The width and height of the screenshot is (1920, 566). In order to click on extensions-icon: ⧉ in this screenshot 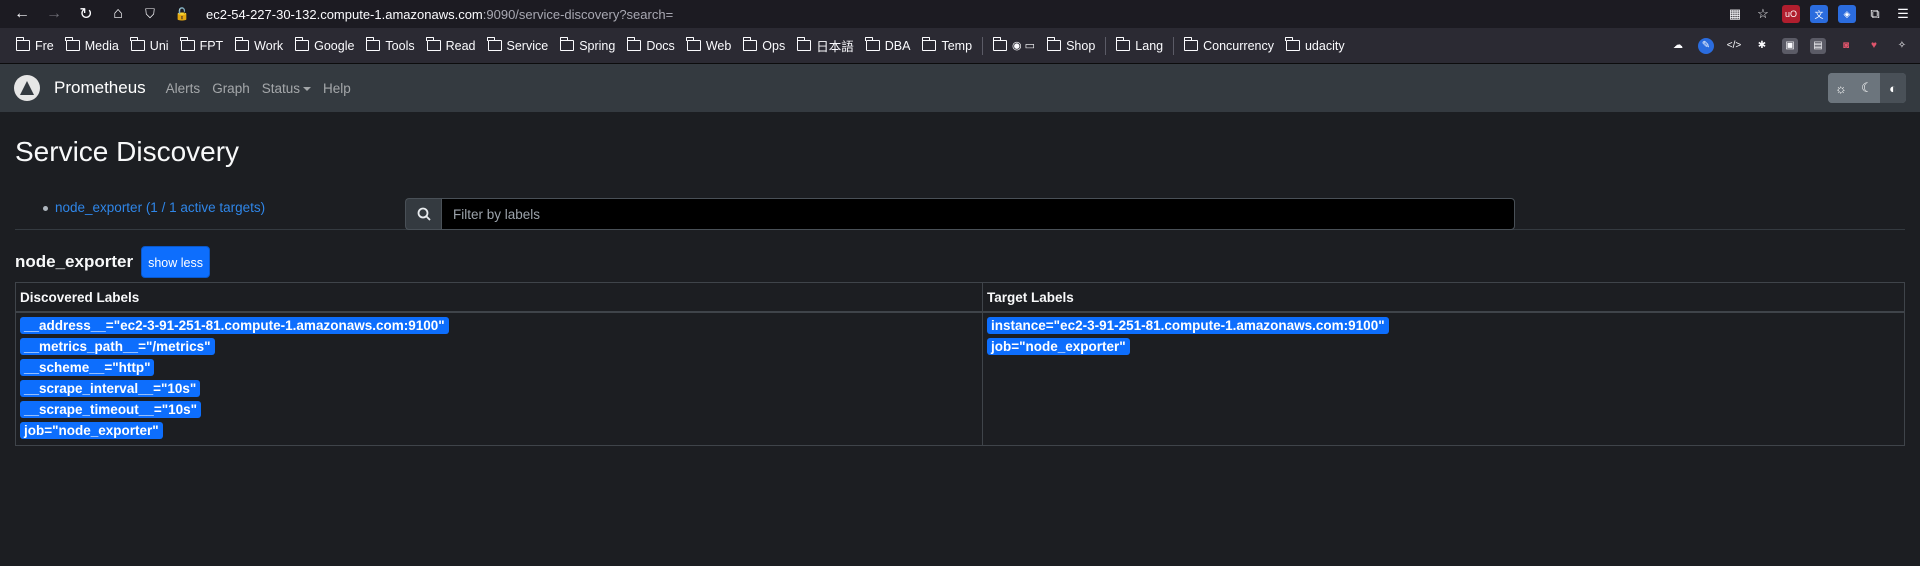, I will do `click(1875, 14)`.